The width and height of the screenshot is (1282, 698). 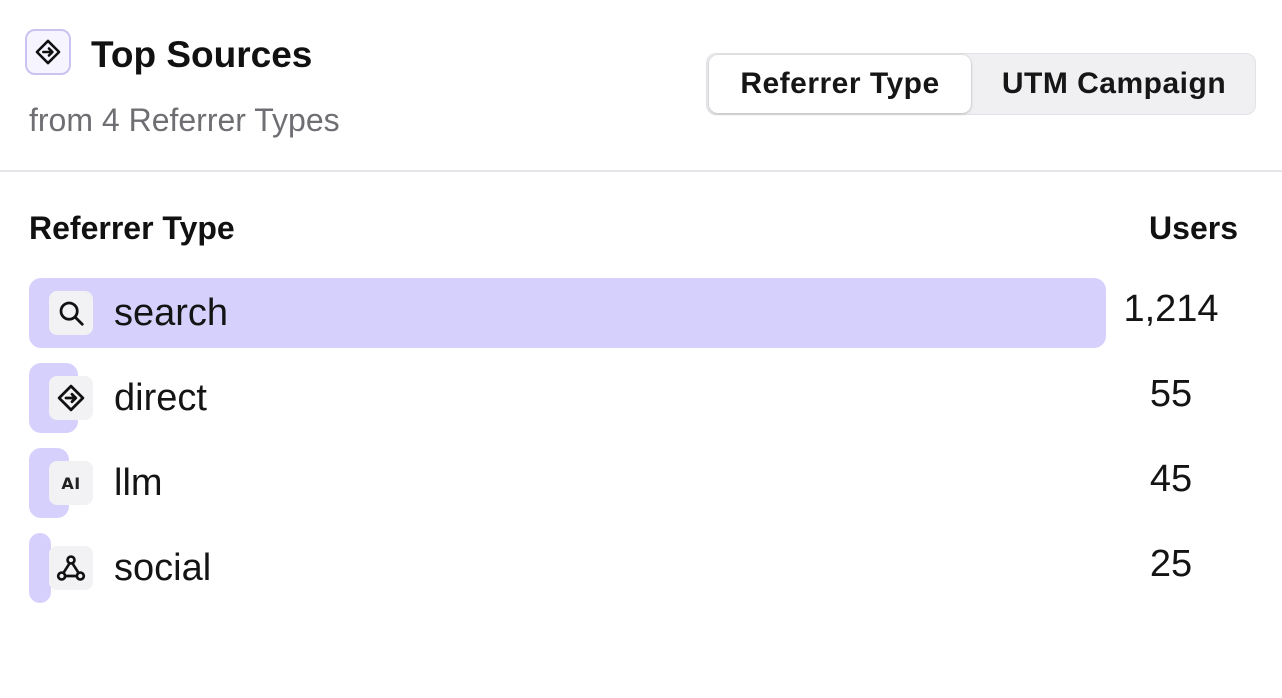 I want to click on users-bar, so click(x=40, y=568).